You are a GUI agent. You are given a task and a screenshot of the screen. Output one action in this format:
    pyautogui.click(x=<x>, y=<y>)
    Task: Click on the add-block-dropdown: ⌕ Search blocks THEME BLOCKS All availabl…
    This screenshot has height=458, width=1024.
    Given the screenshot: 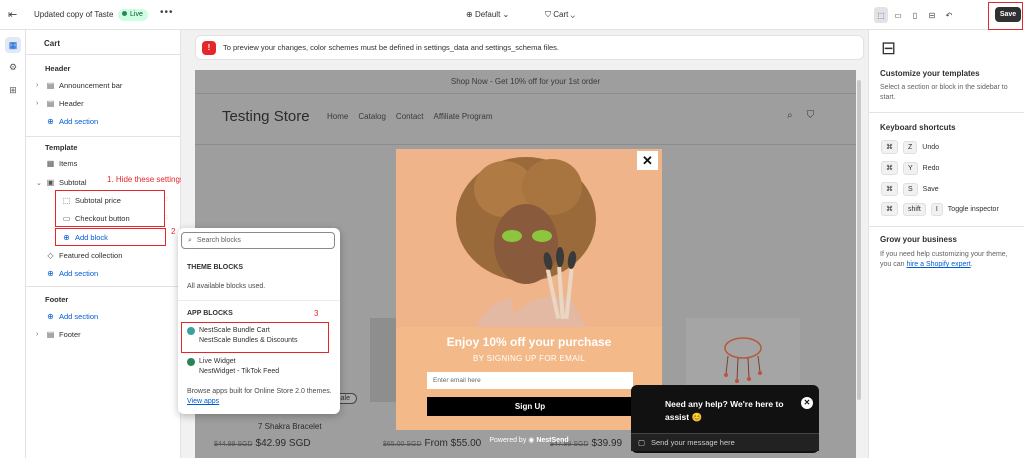 What is the action you would take?
    pyautogui.click(x=259, y=321)
    